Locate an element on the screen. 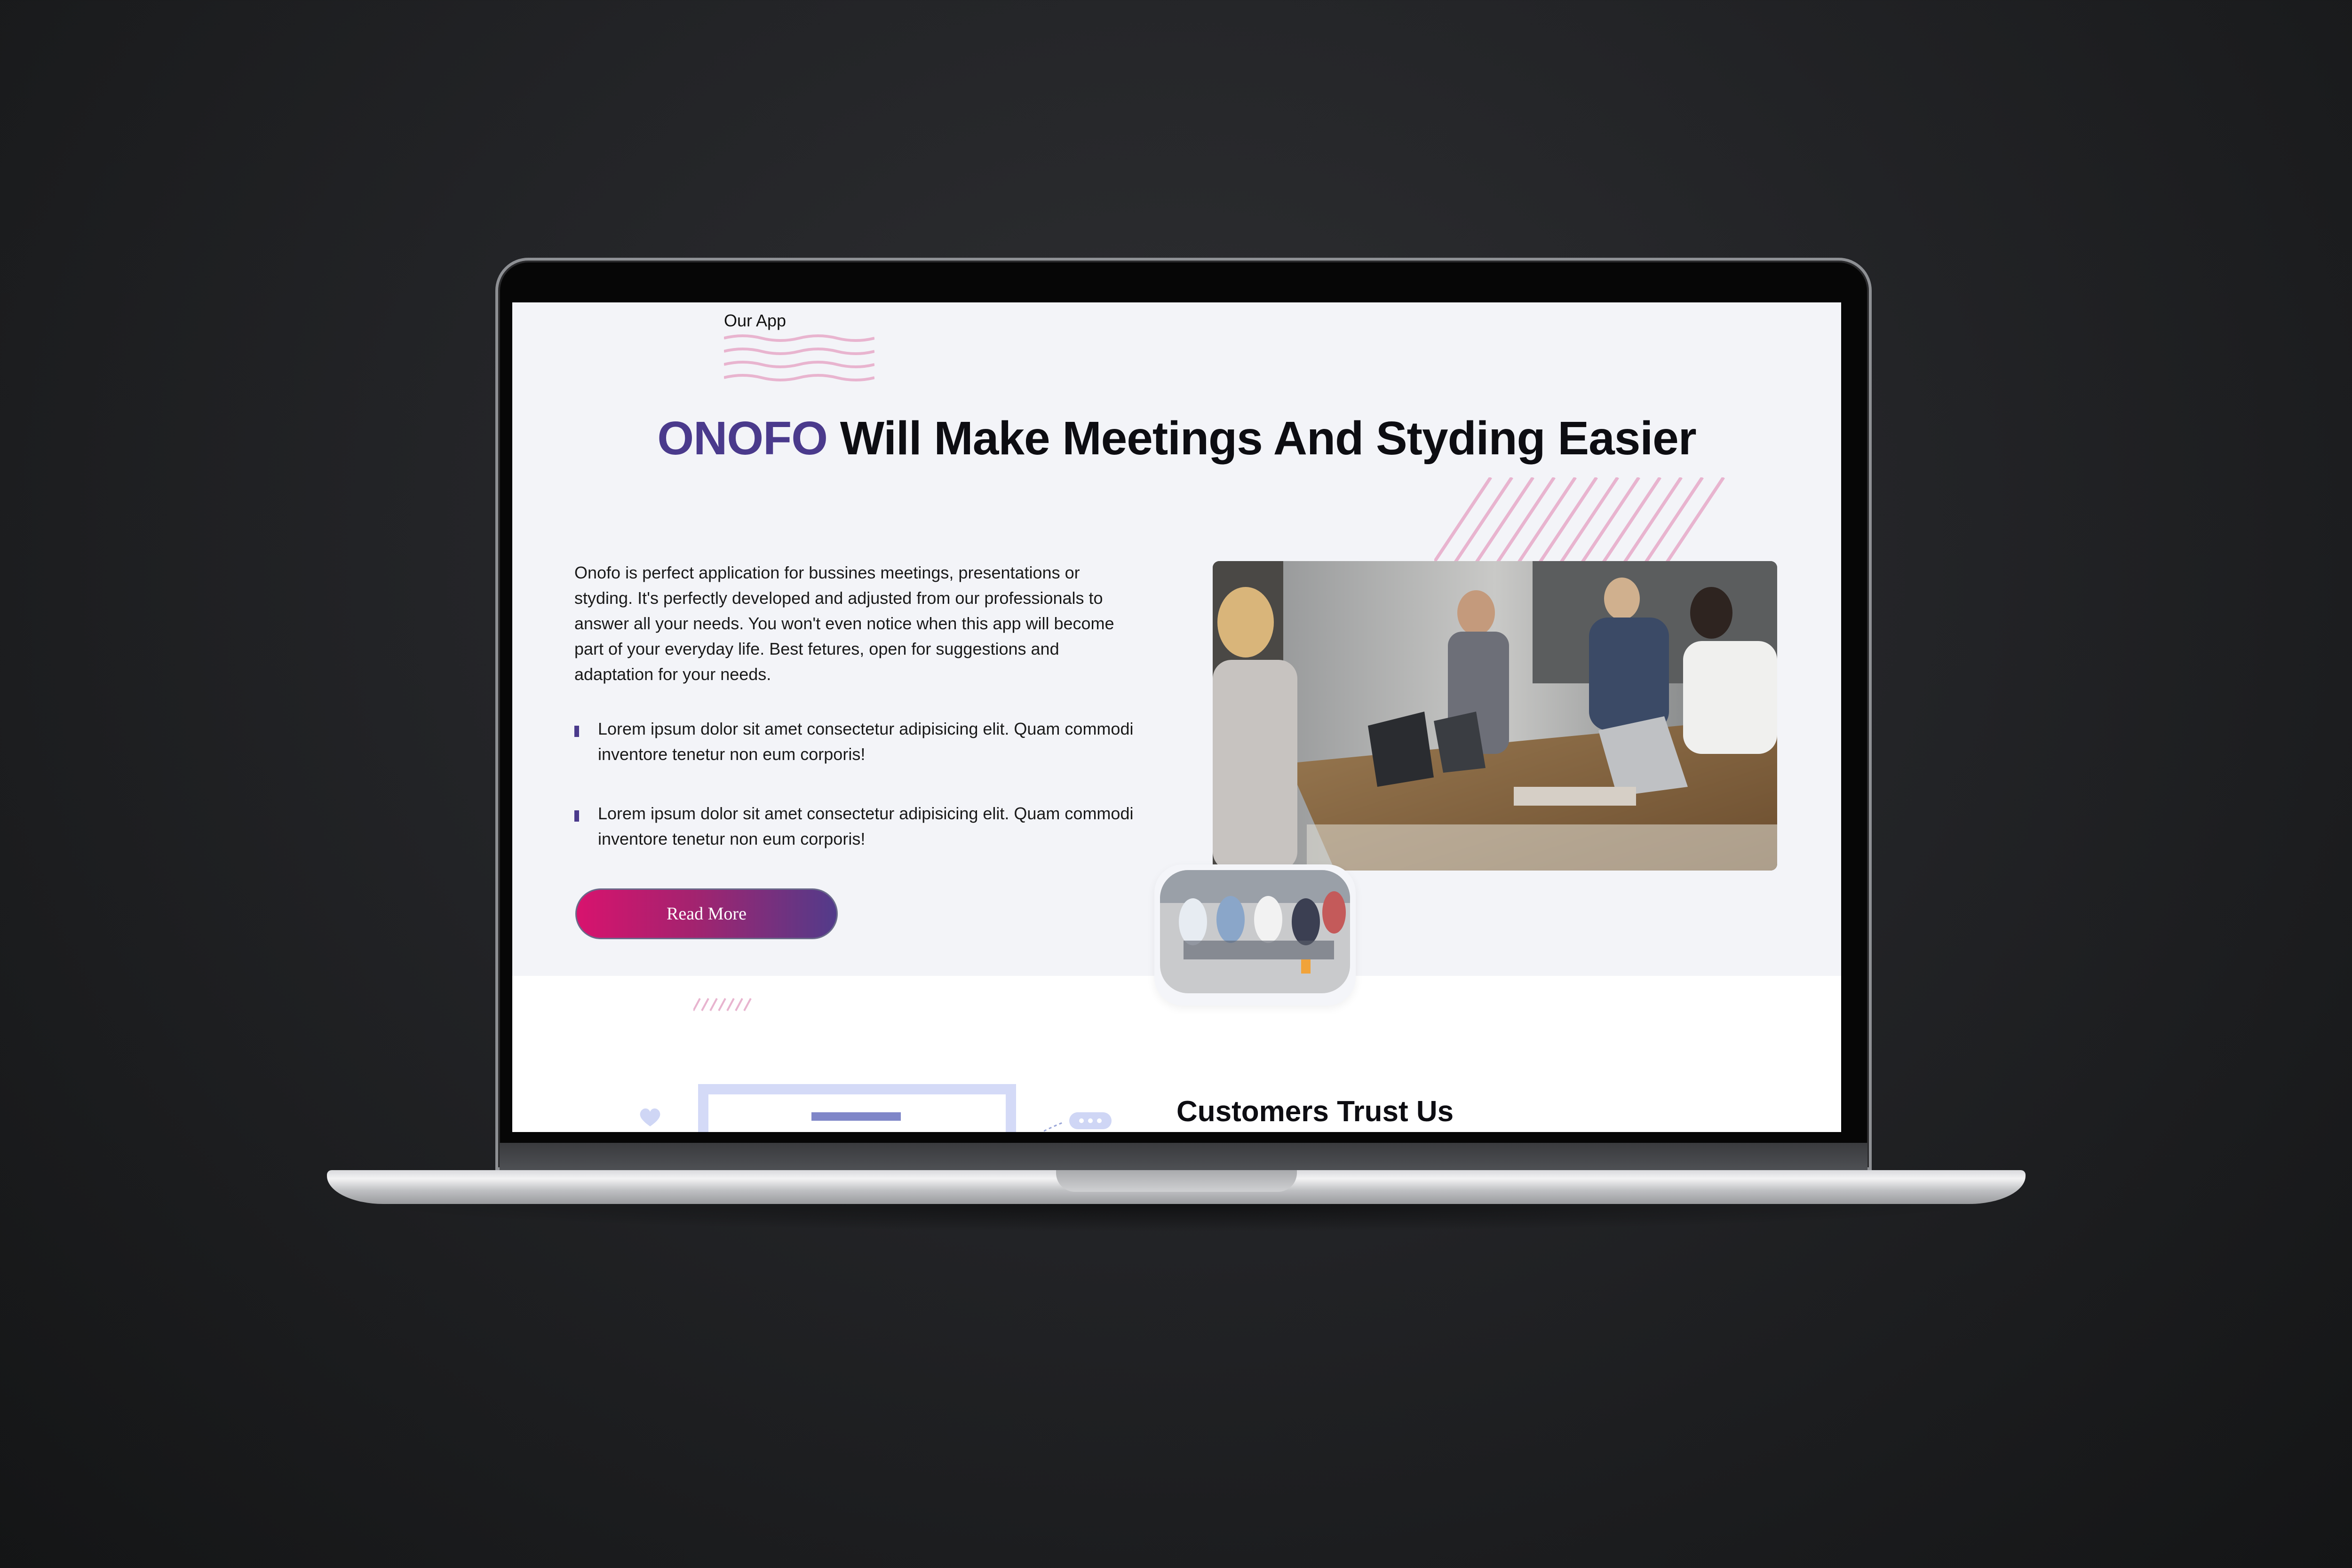 The height and width of the screenshot is (1568, 2352). laptop-hinge is located at coordinates (1183, 1156).